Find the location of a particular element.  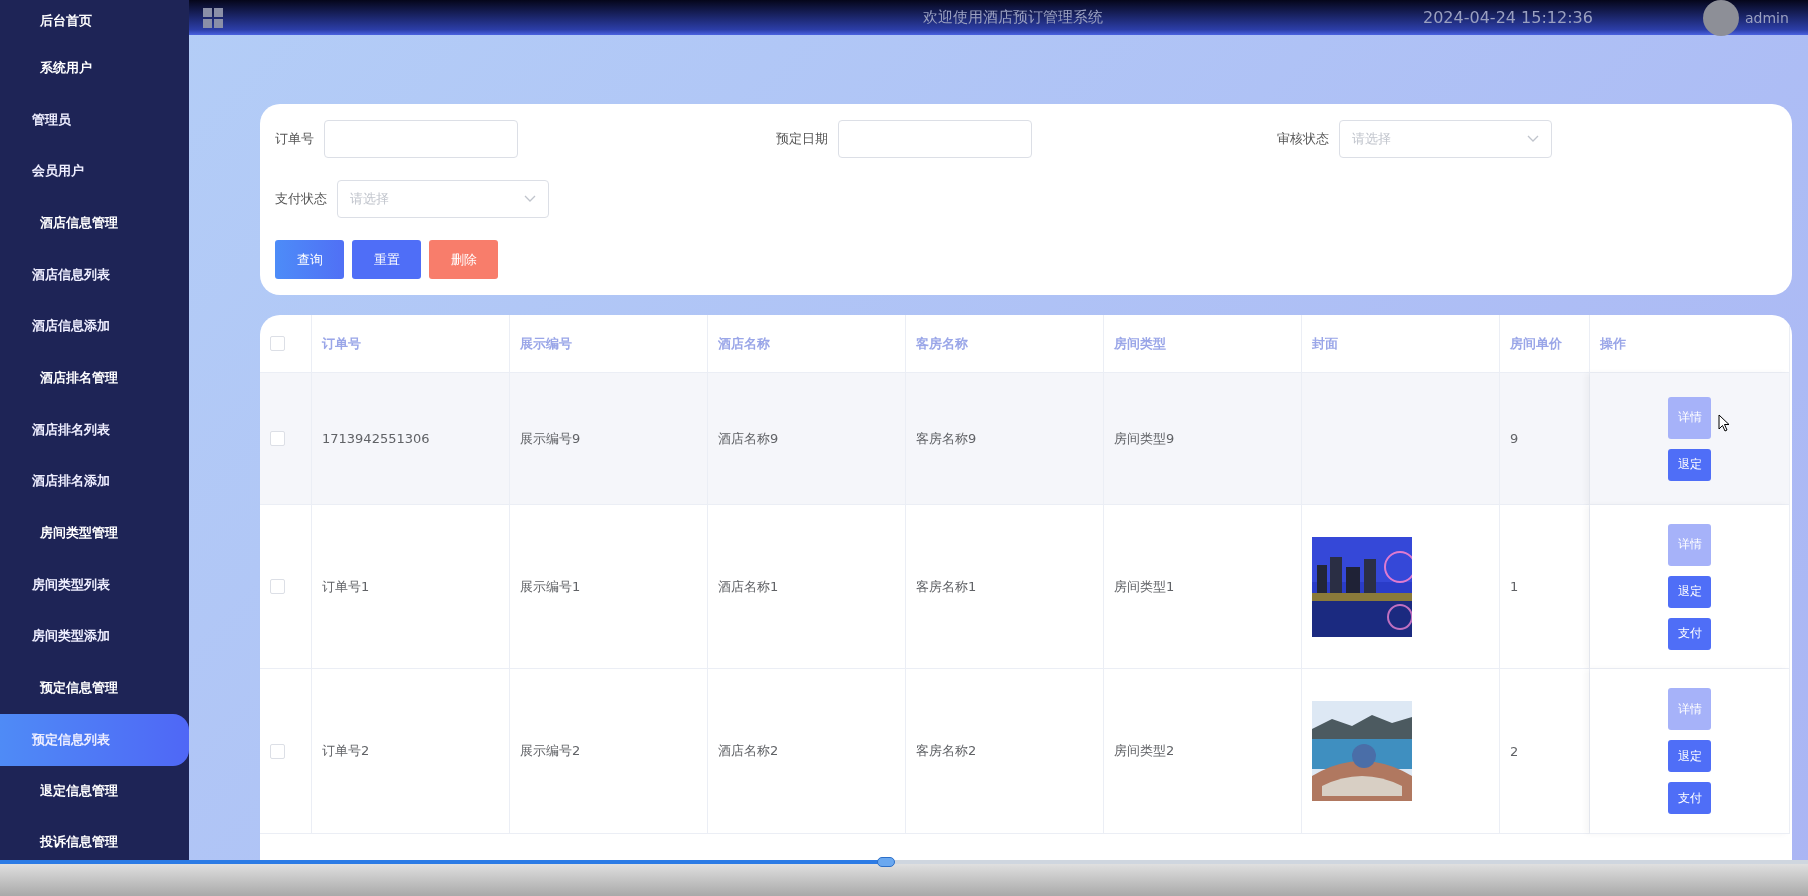

table-cell: 酒店名称2 is located at coordinates (807, 751).